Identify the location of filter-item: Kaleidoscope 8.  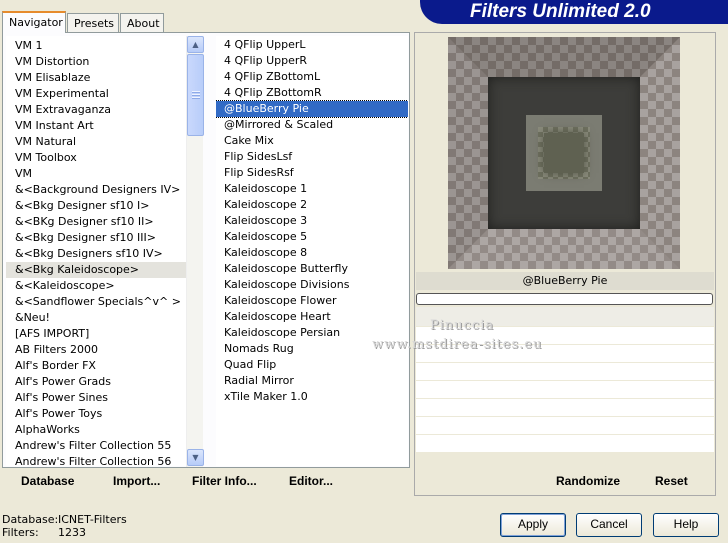
(312, 253).